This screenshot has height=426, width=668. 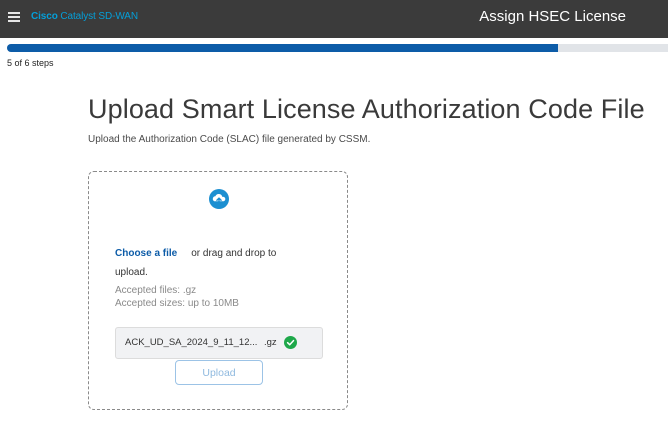 What do you see at coordinates (234, 253) in the screenshot?
I see `drag-drop-text: or drag and drop to` at bounding box center [234, 253].